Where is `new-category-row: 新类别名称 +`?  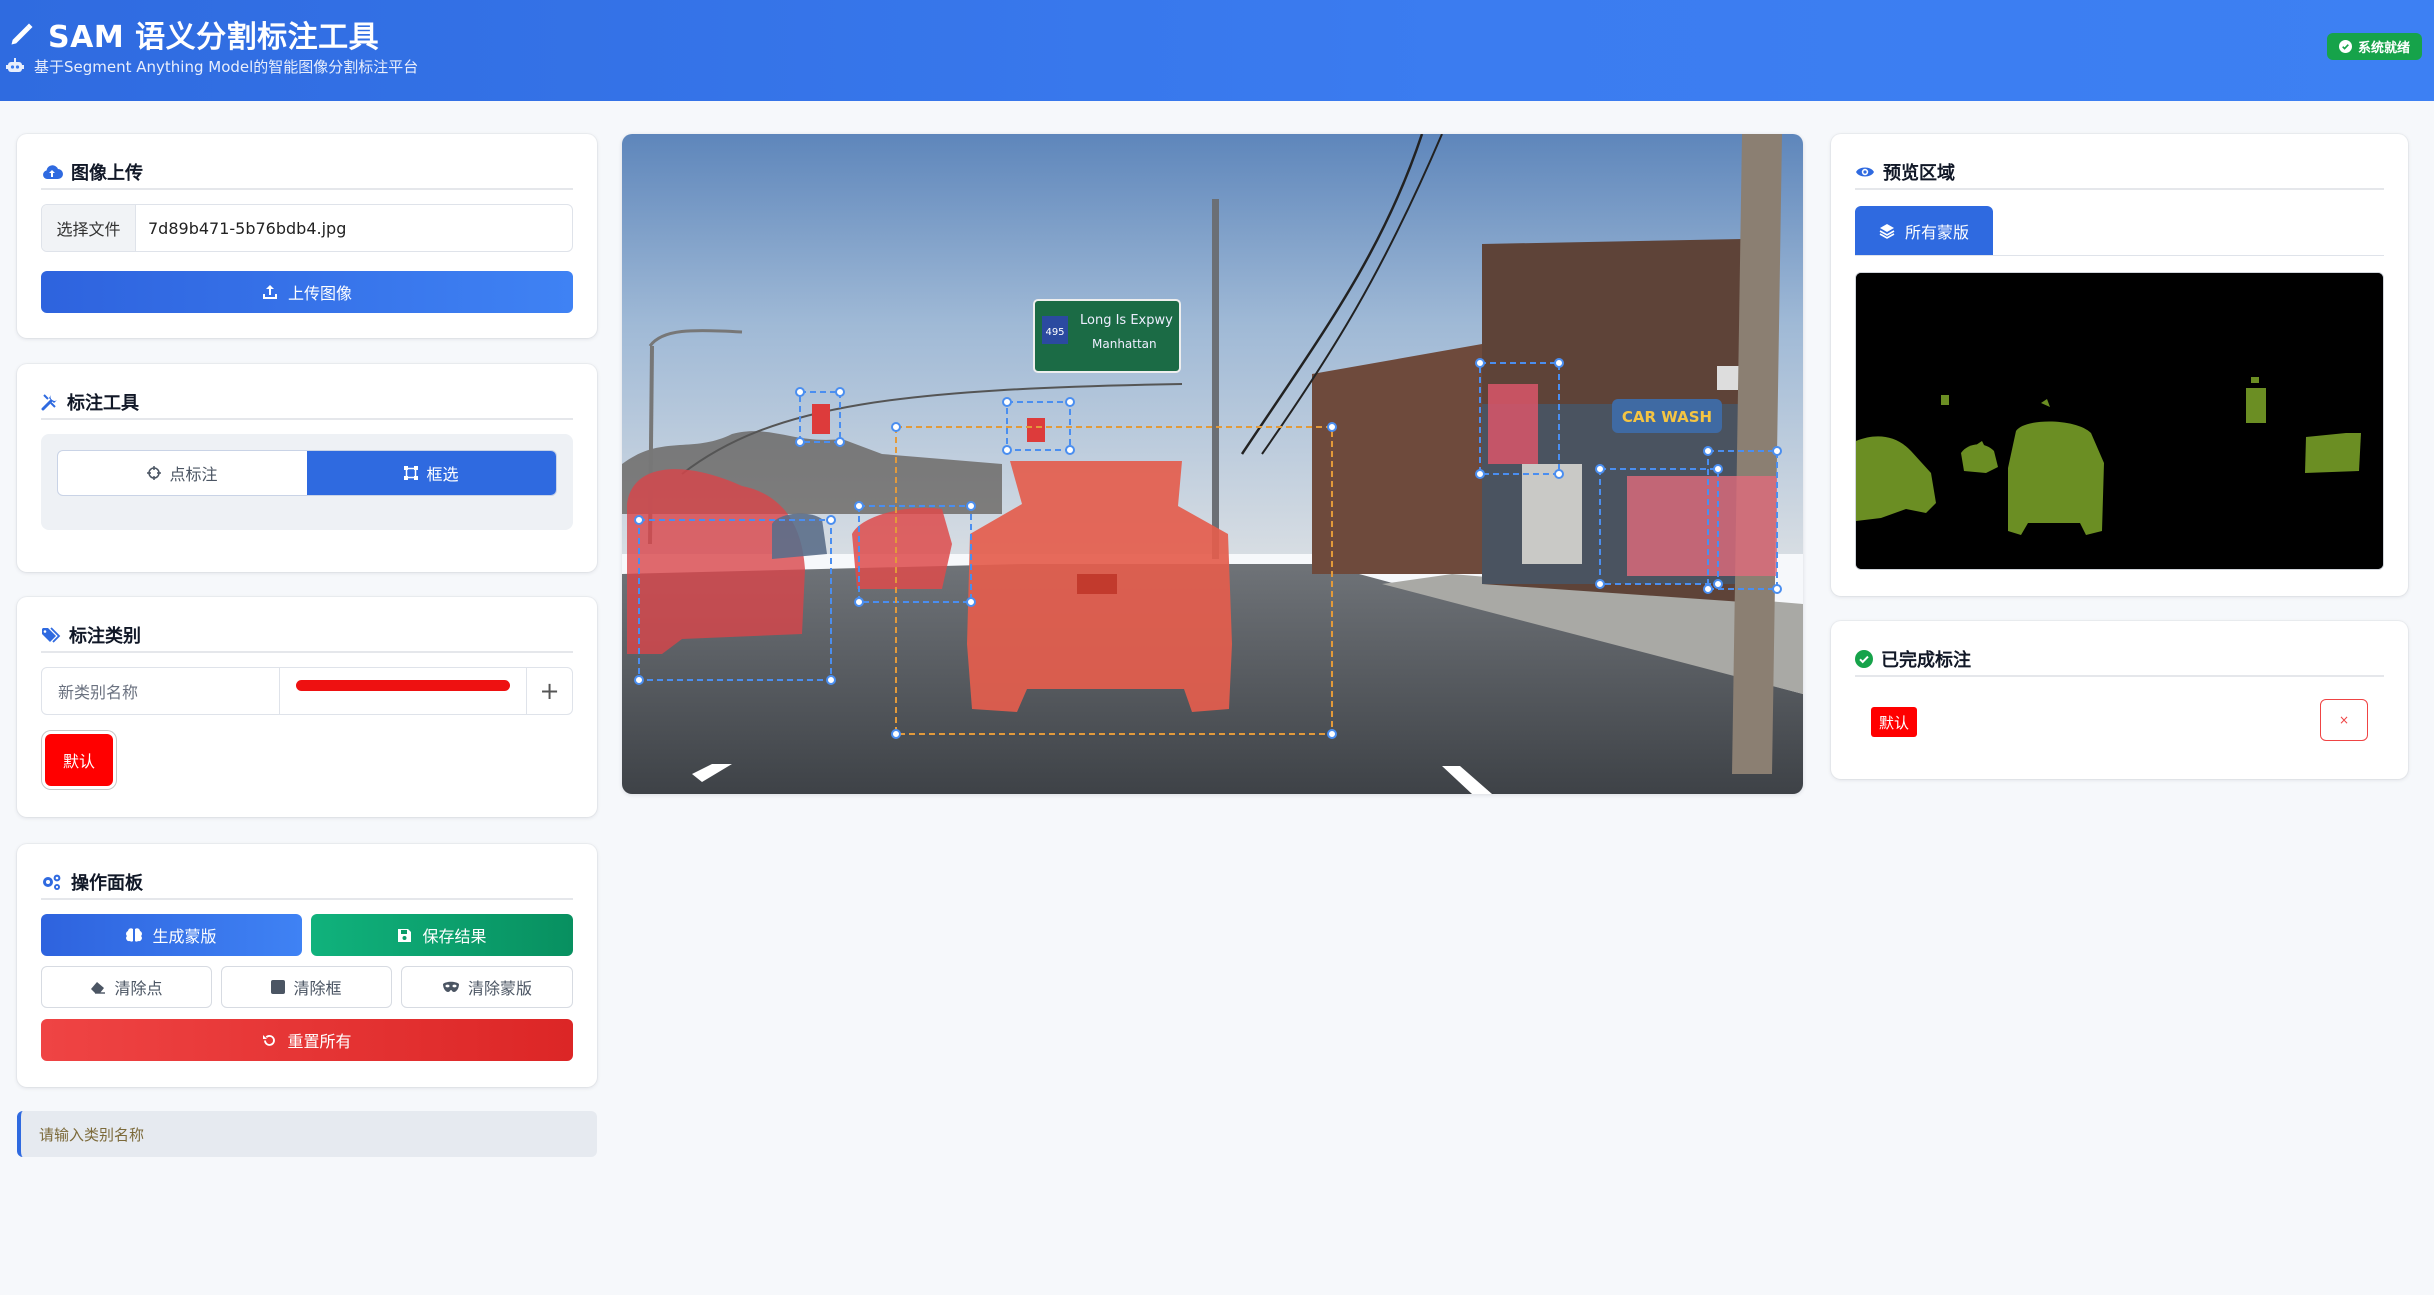 new-category-row: 新类别名称 + is located at coordinates (307, 691).